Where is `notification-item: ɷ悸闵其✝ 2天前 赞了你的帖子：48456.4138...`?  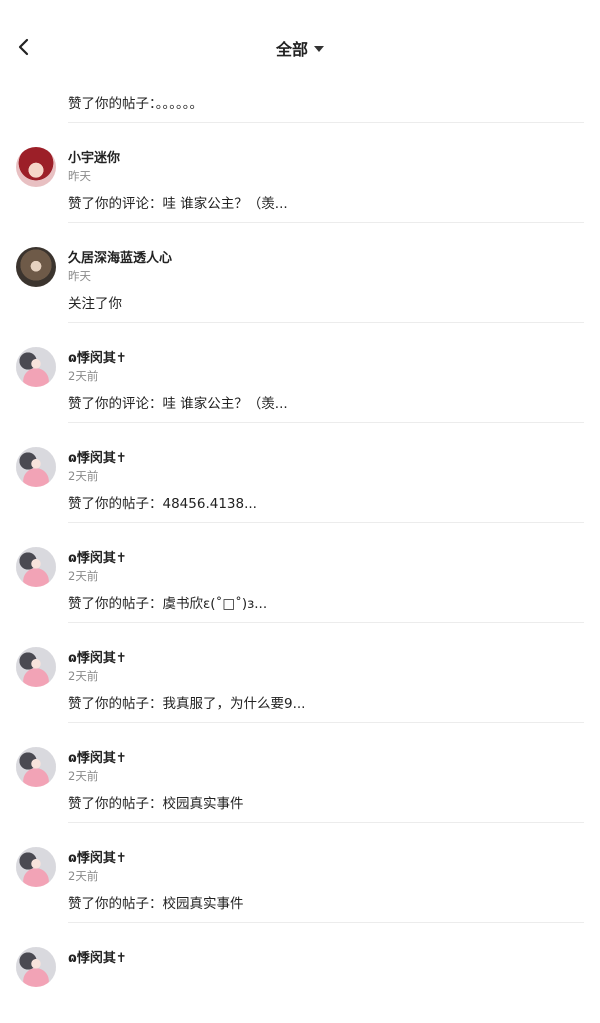
notification-item: ɷ悸闵其✝ 2天前 赞了你的帖子：48456.4138... is located at coordinates (300, 473).